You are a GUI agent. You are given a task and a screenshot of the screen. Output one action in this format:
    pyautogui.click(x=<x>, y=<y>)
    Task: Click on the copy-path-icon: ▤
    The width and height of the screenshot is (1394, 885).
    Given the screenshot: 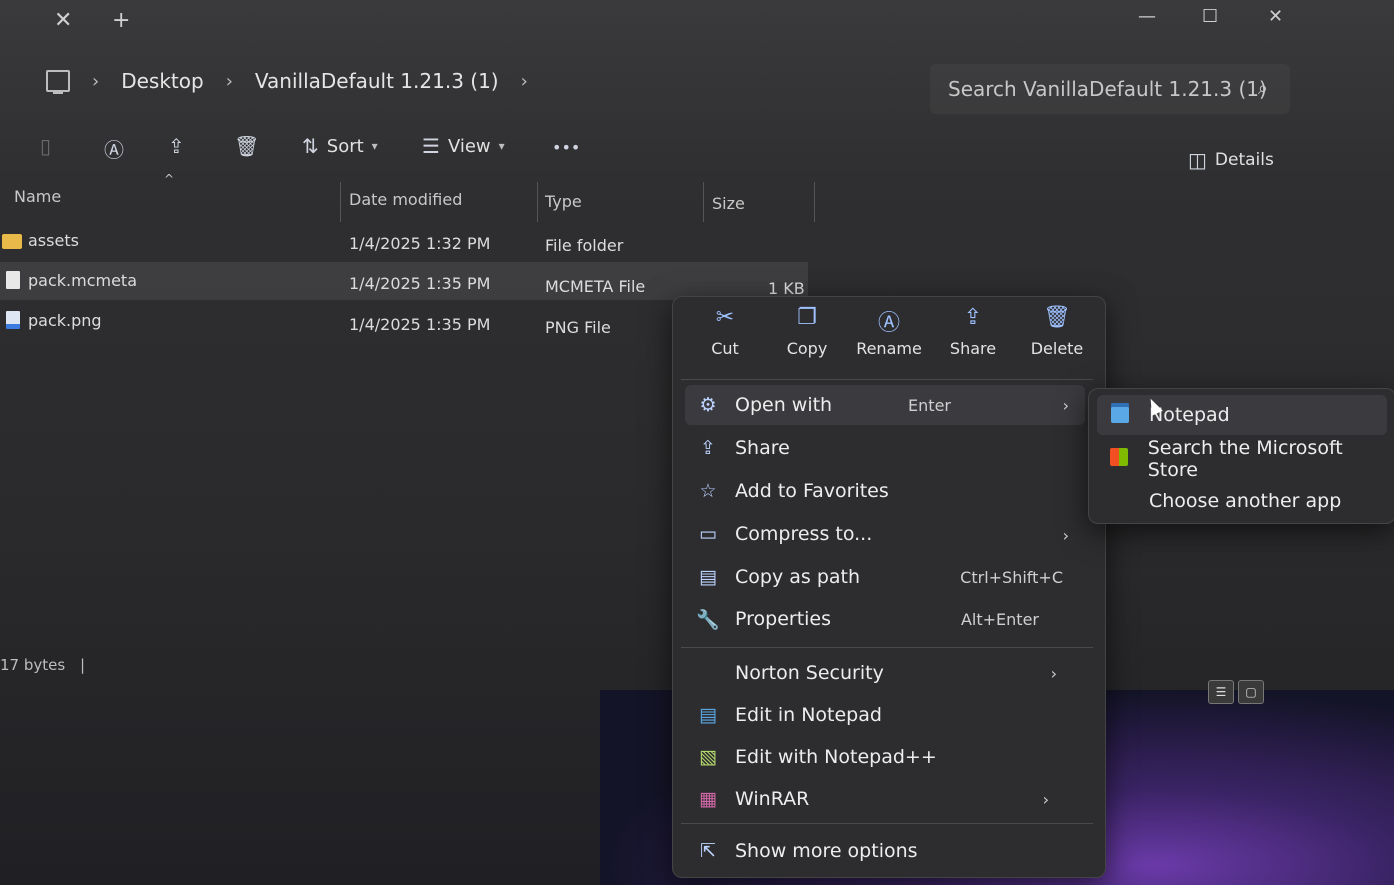 What is the action you would take?
    pyautogui.click(x=708, y=577)
    